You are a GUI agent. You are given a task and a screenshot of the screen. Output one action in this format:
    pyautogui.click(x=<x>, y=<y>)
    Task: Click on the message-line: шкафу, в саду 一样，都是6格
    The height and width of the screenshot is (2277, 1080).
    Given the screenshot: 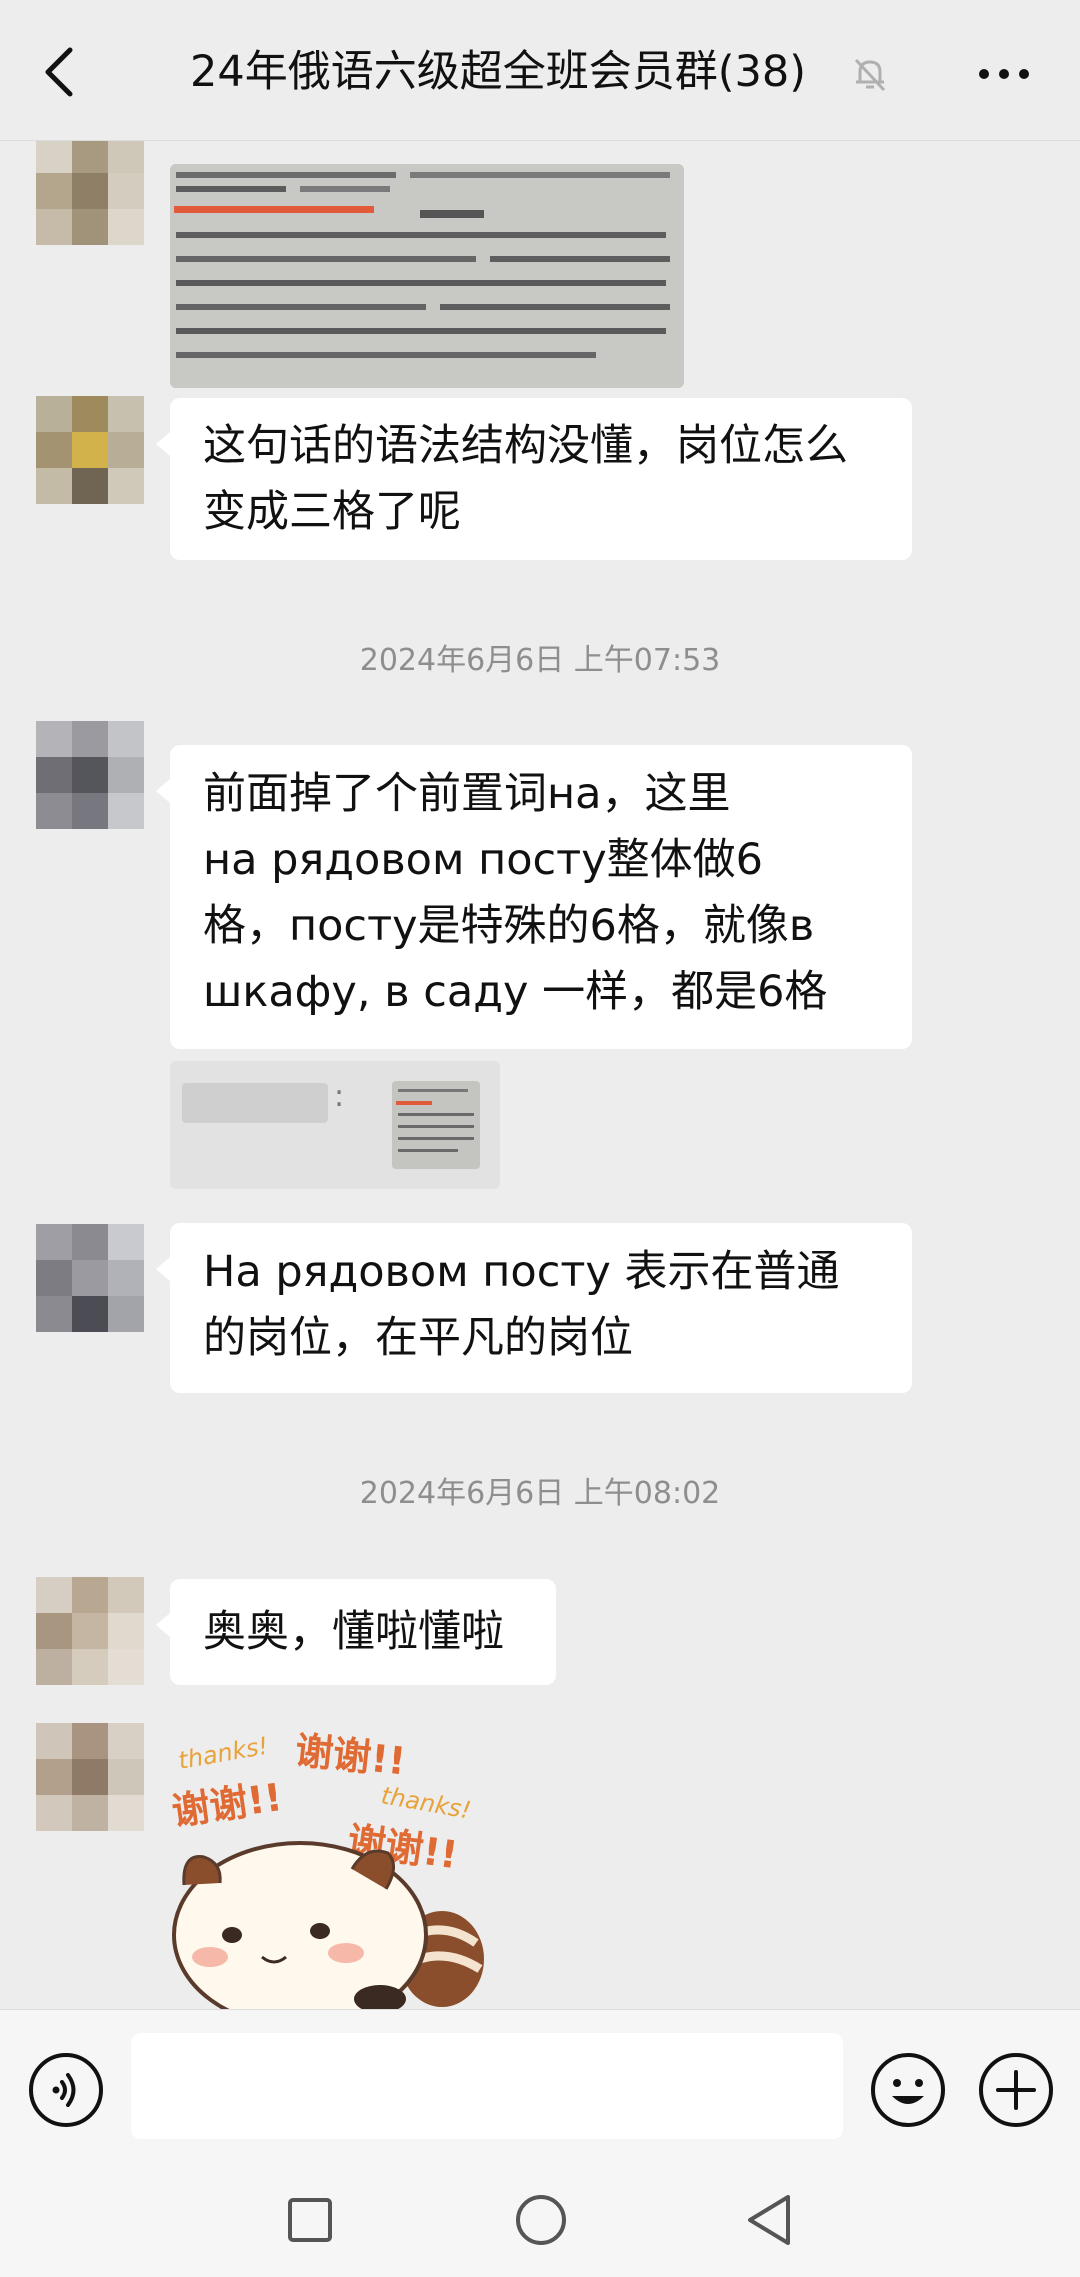 What is the action you would take?
    pyautogui.click(x=515, y=992)
    